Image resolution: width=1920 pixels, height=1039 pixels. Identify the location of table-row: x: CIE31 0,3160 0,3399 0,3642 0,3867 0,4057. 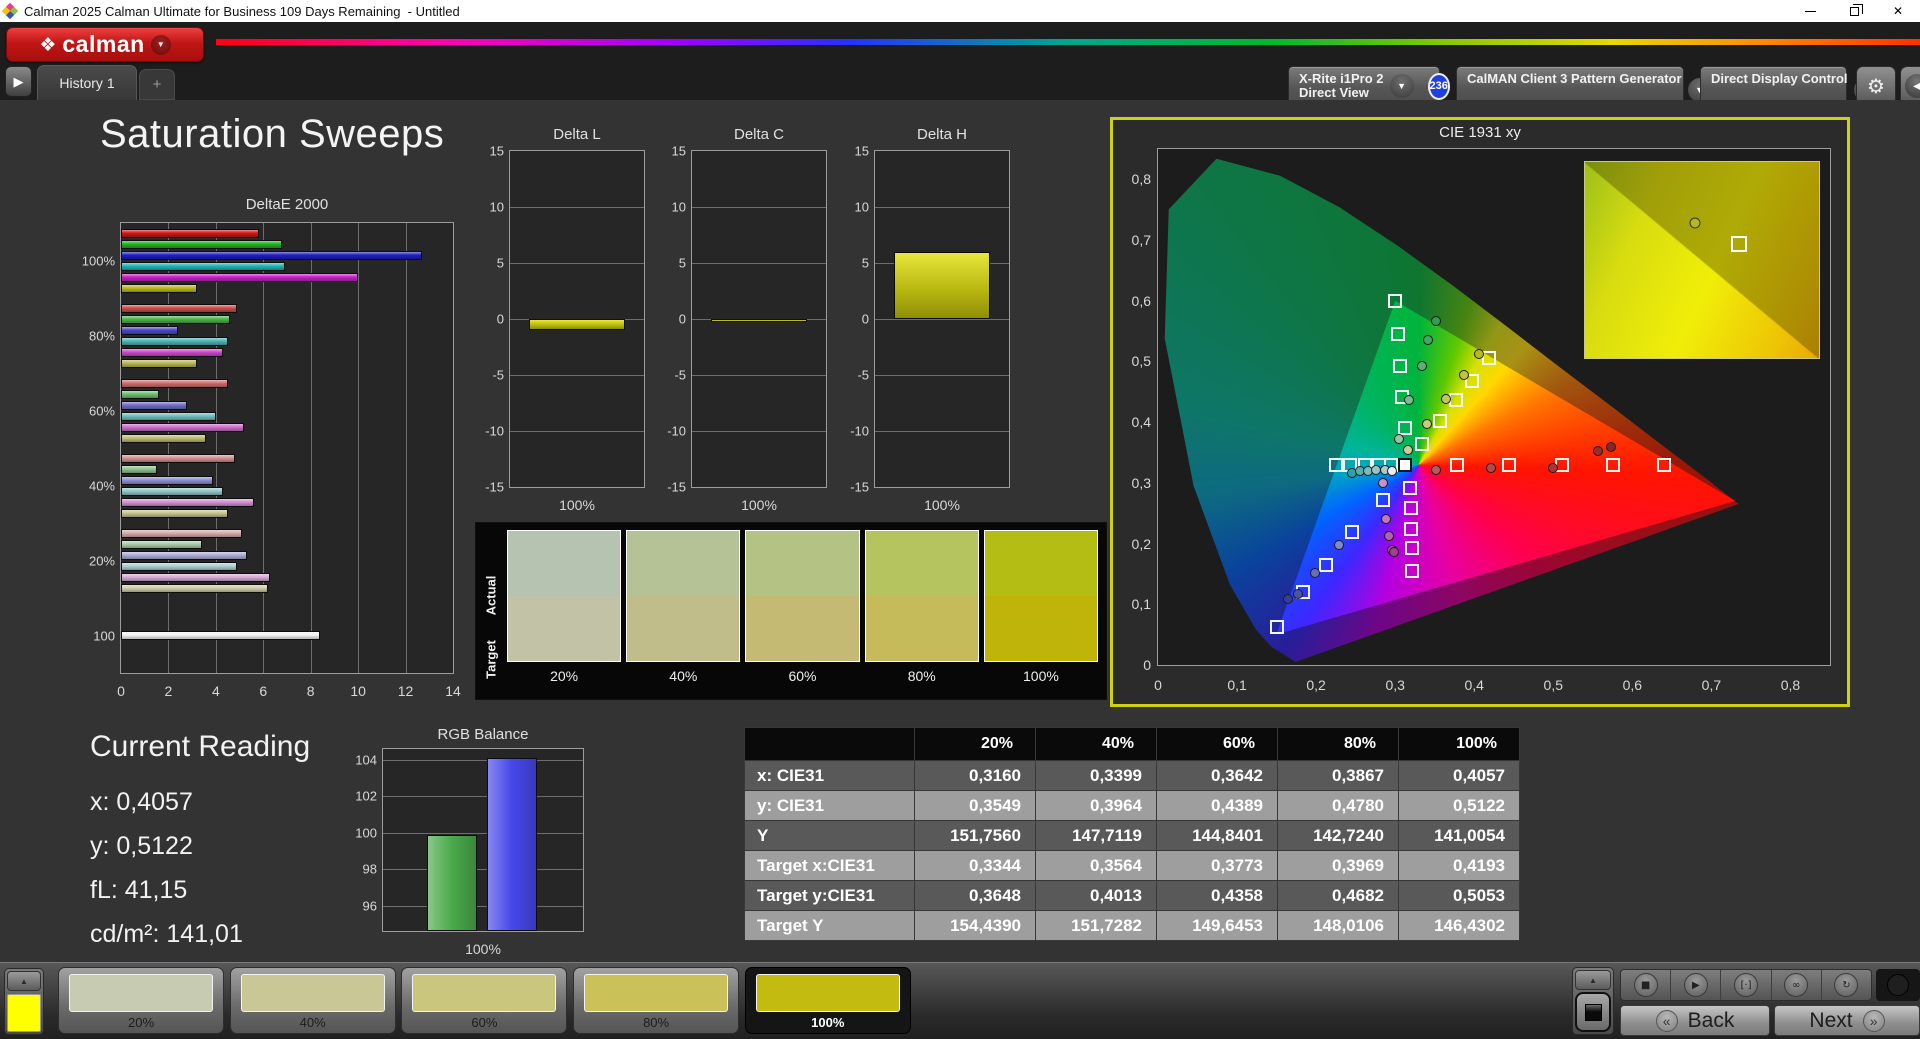
(1132, 775).